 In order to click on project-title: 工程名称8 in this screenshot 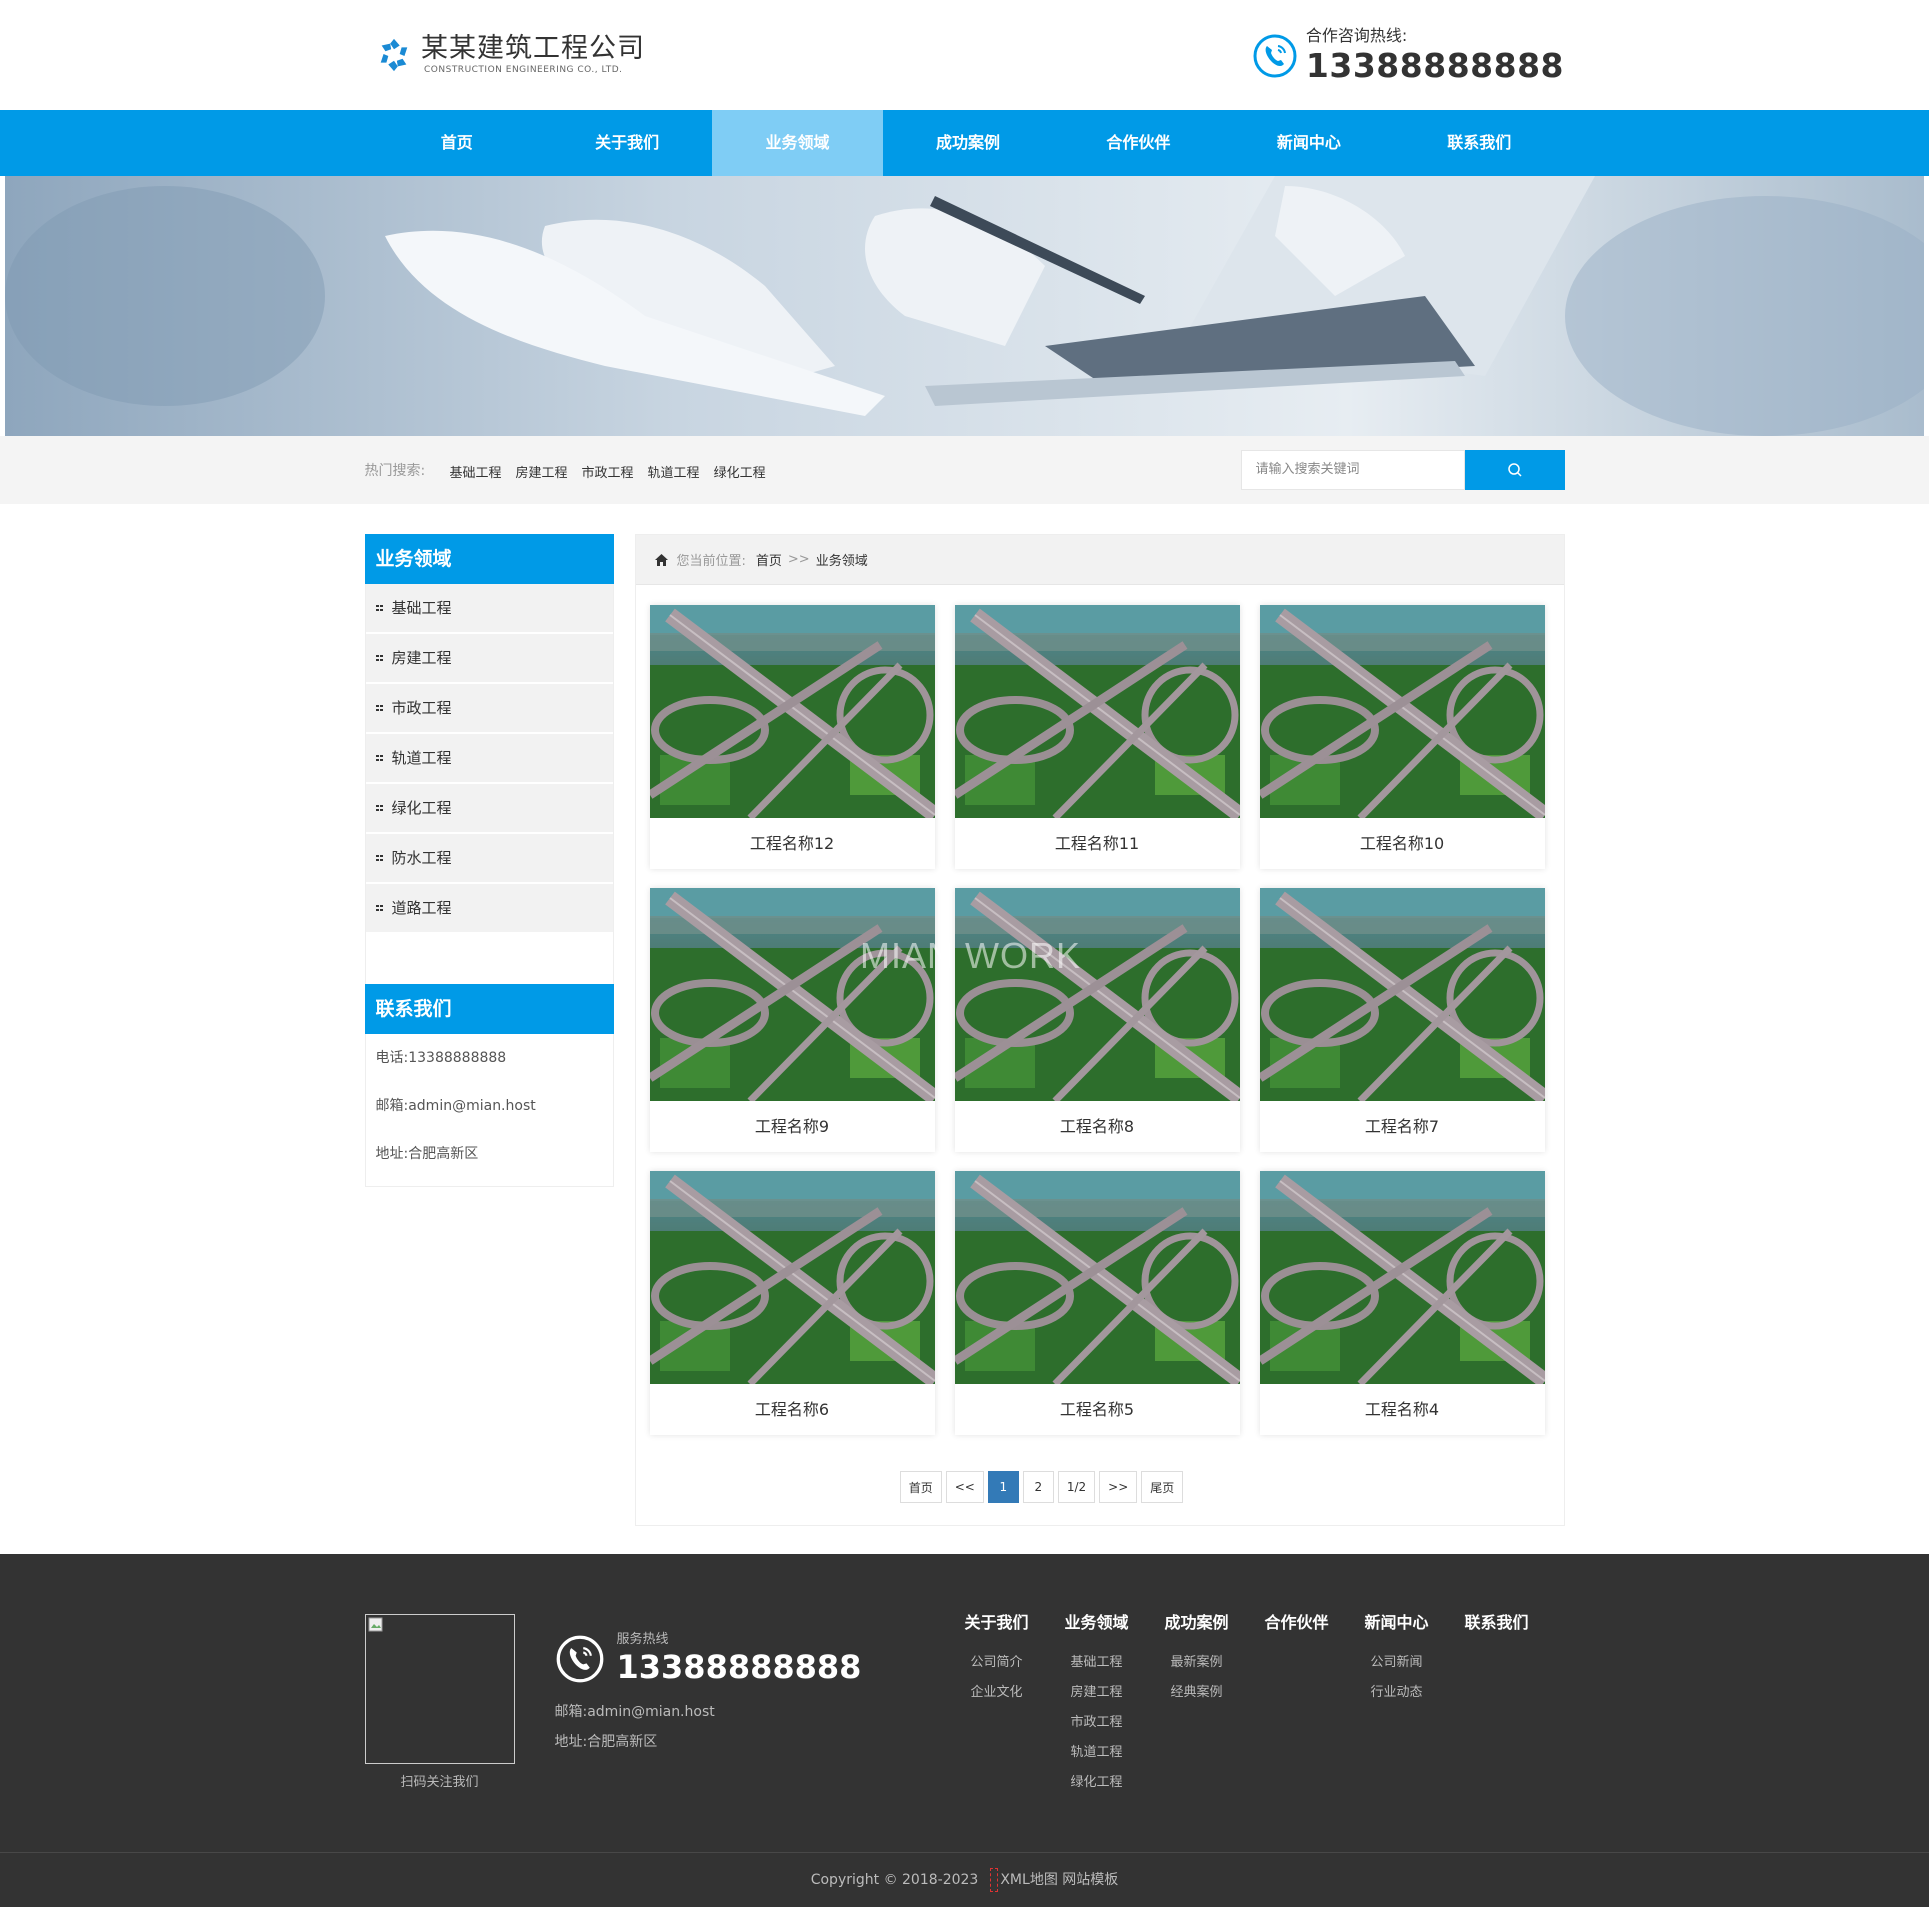, I will do `click(1097, 1126)`.